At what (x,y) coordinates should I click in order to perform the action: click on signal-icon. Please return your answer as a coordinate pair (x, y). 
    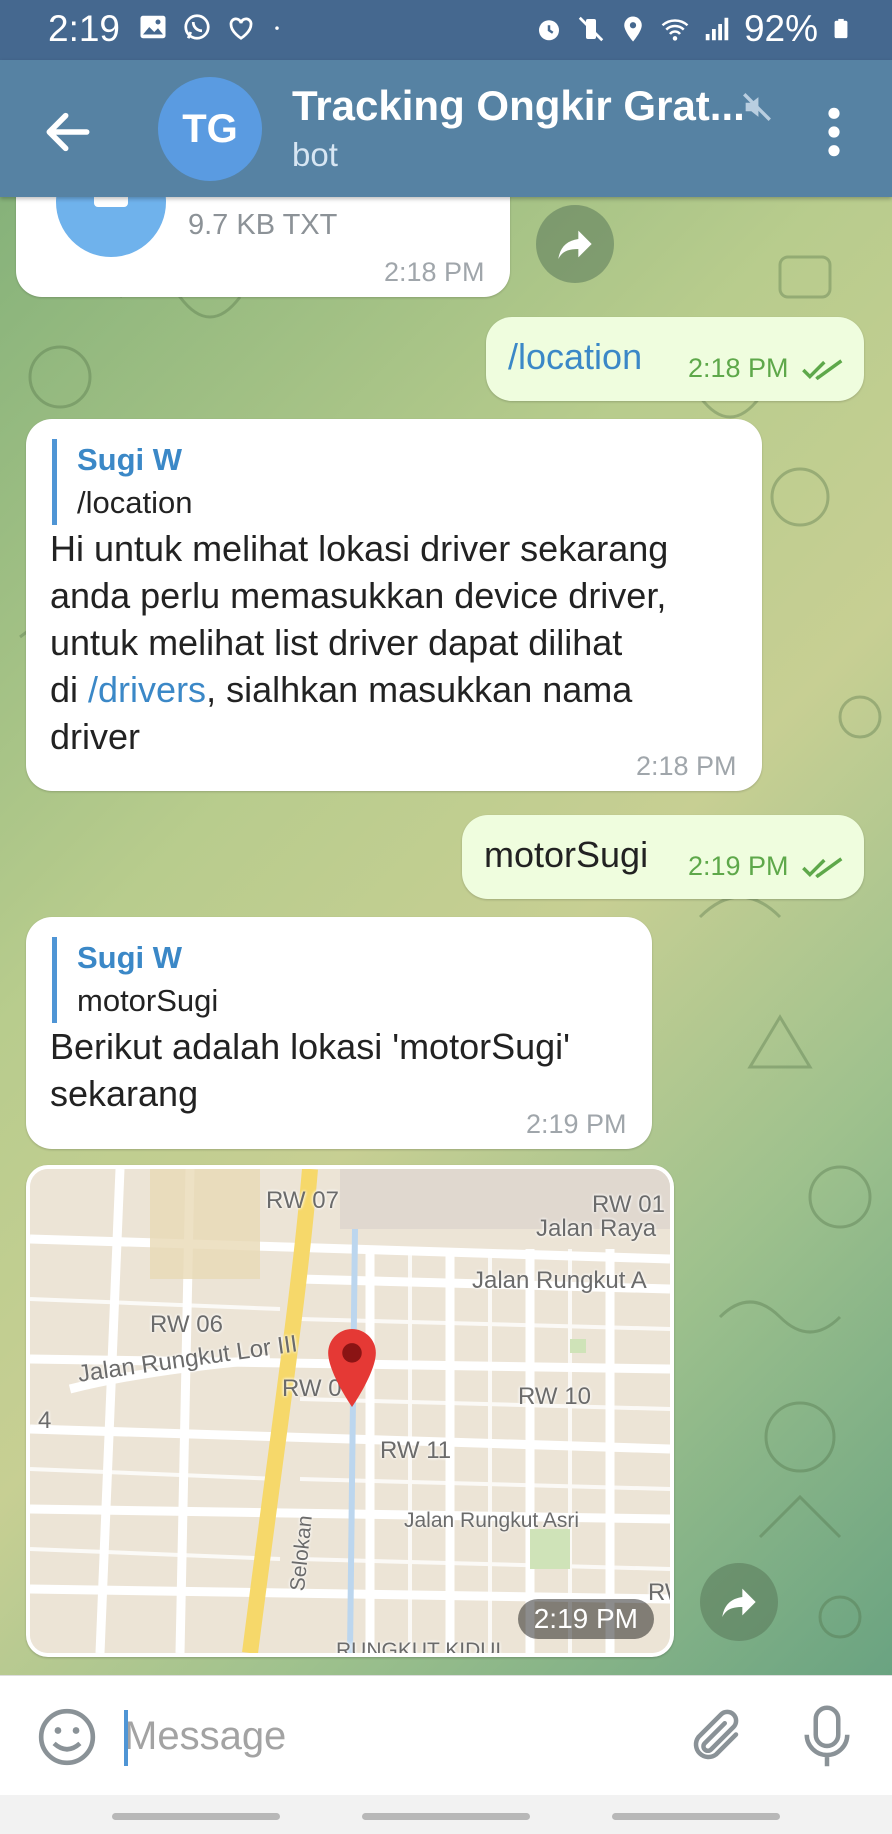
    Looking at the image, I should click on (717, 29).